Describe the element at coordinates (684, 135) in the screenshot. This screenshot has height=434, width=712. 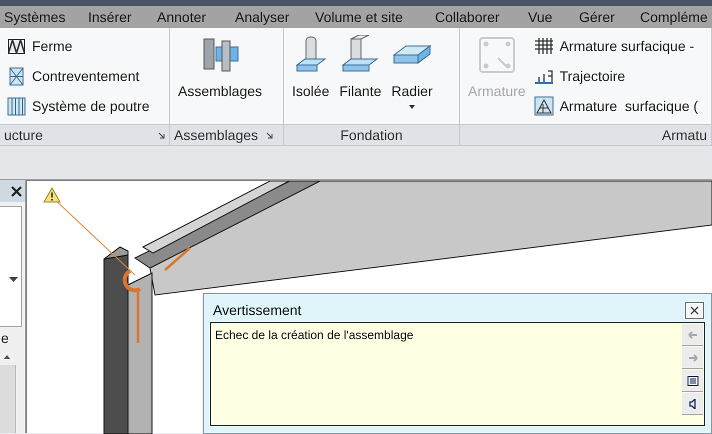
I see `panel-title: Armatu` at that location.